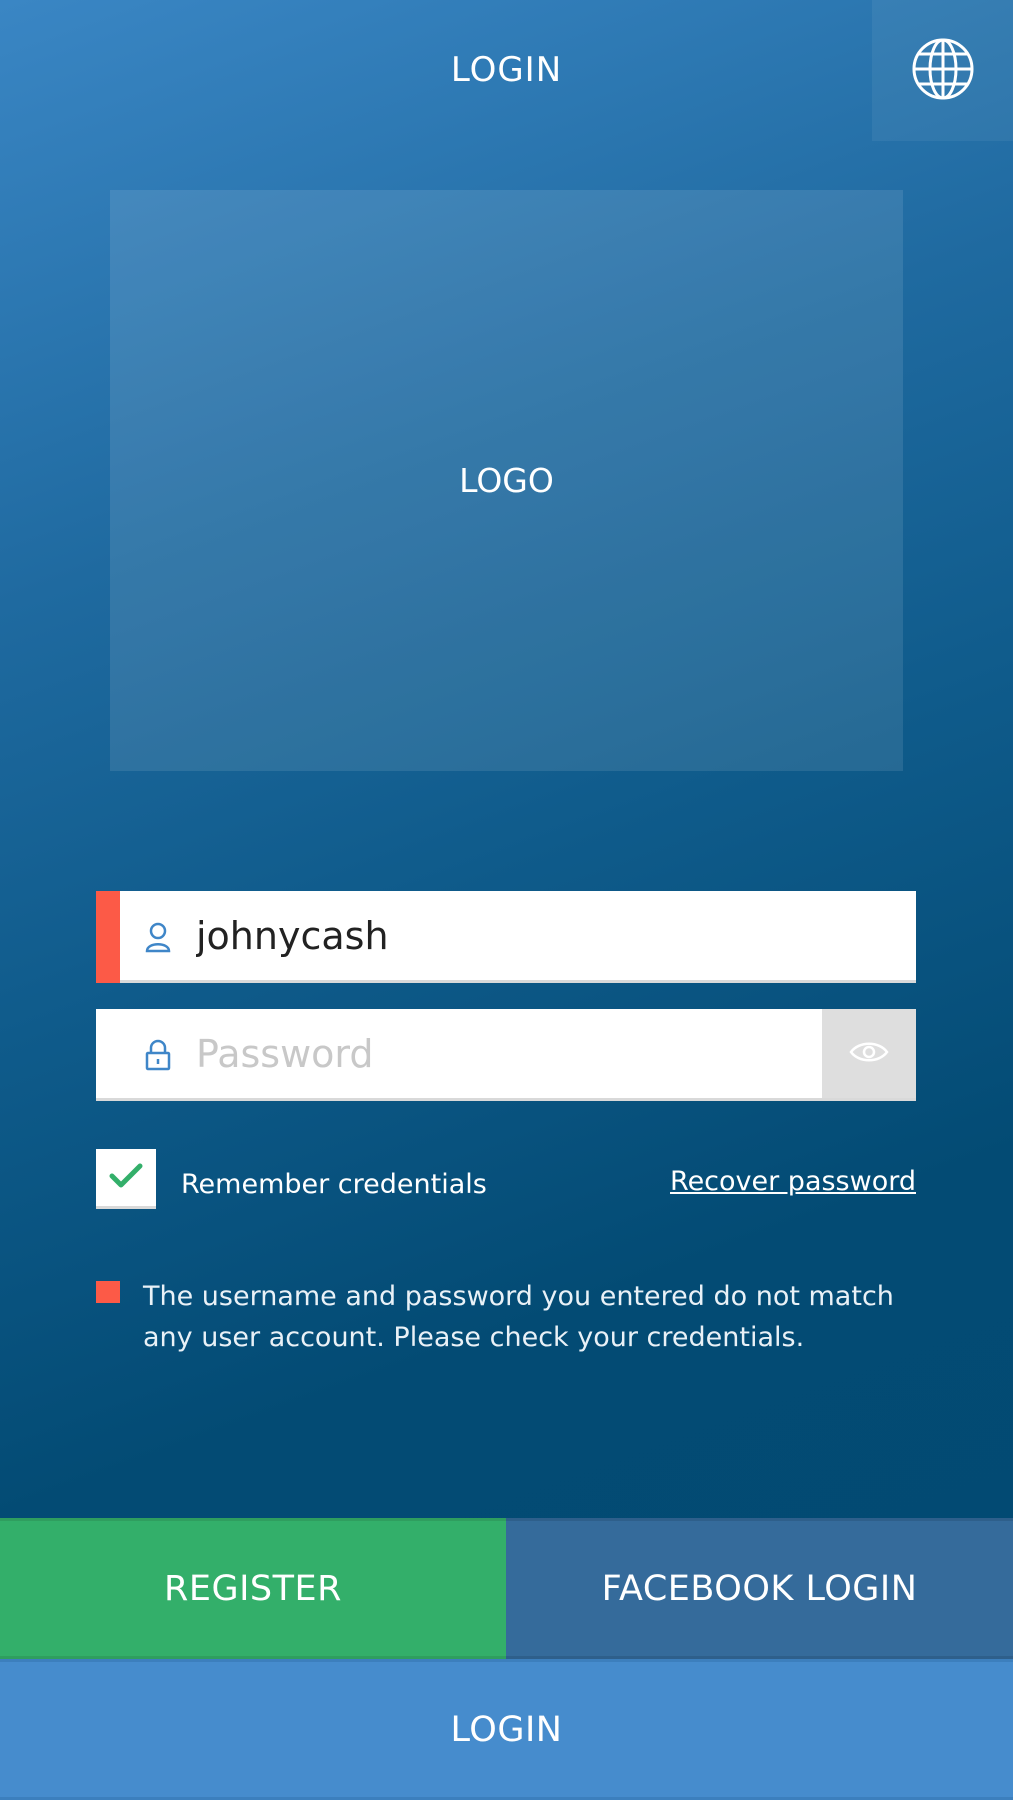 The height and width of the screenshot is (1800, 1013). I want to click on language-button, so click(942, 70).